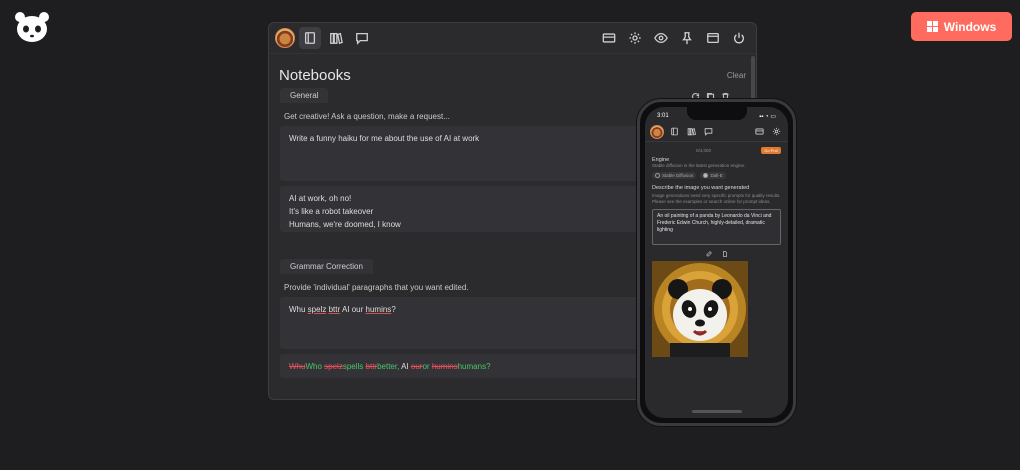 The image size is (1020, 470). What do you see at coordinates (315, 75) in the screenshot?
I see `page-title: Notebooks` at bounding box center [315, 75].